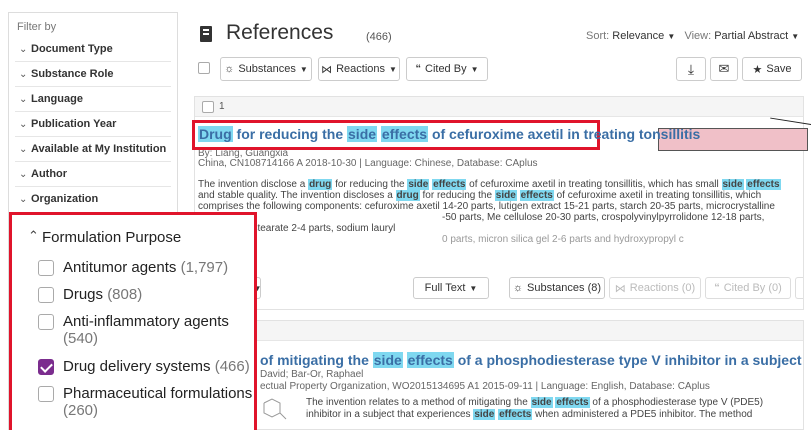 This screenshot has width=811, height=430. I want to click on page-title: References, so click(280, 32).